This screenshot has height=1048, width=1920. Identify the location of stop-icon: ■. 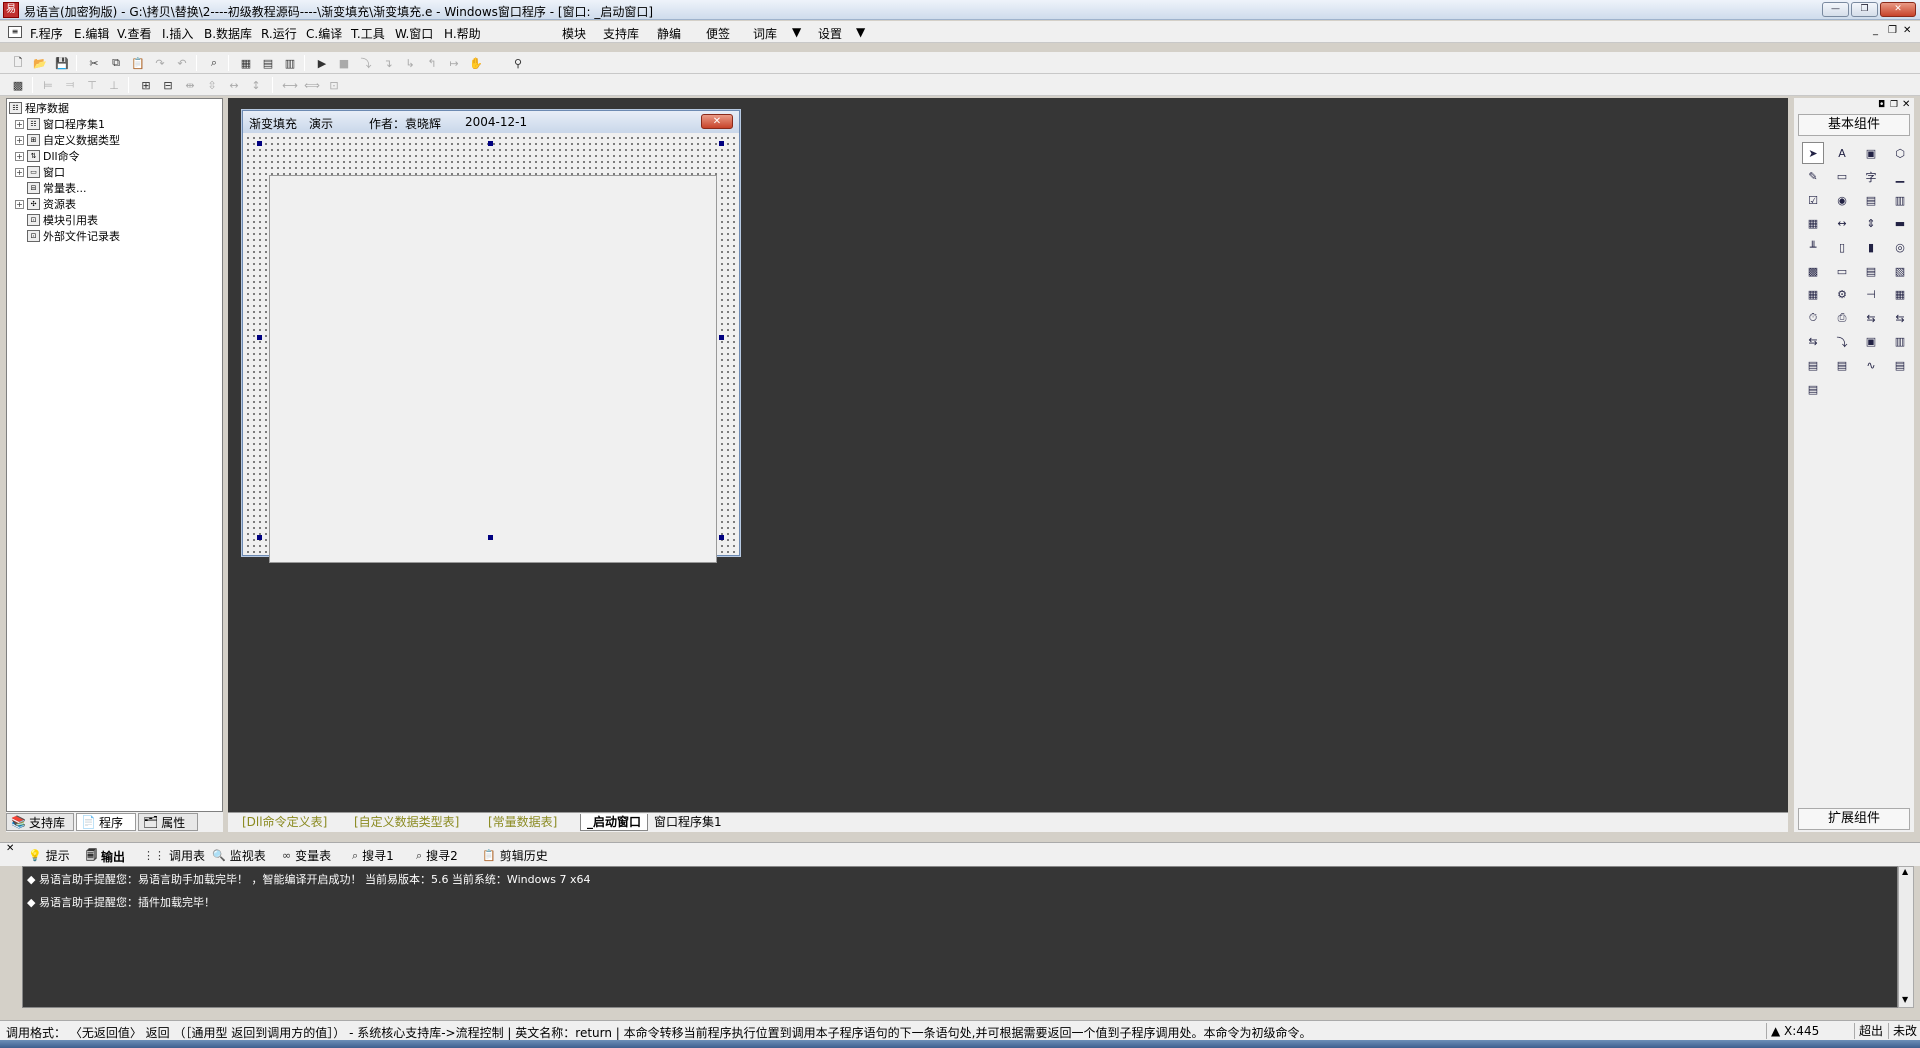
(344, 63).